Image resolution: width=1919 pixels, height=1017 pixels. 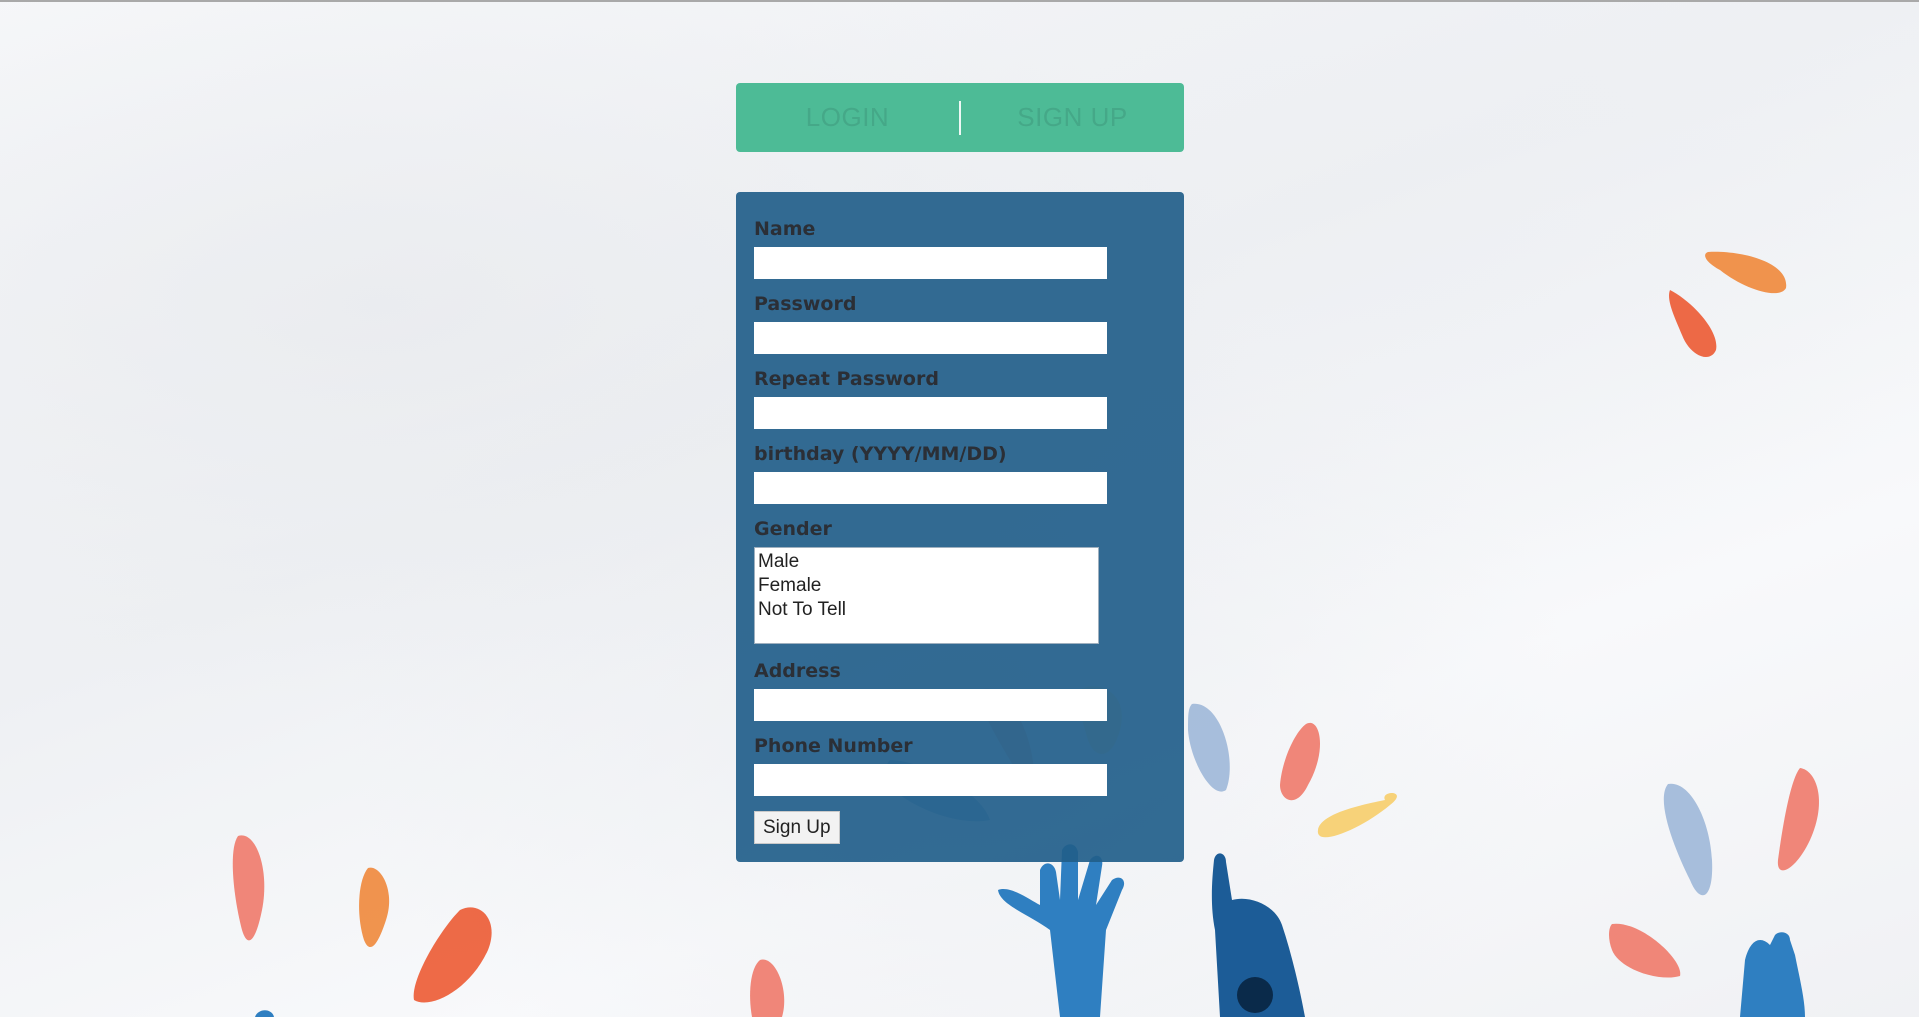 I want to click on gender-listbox: Male Female Not To Tell, so click(x=926, y=595).